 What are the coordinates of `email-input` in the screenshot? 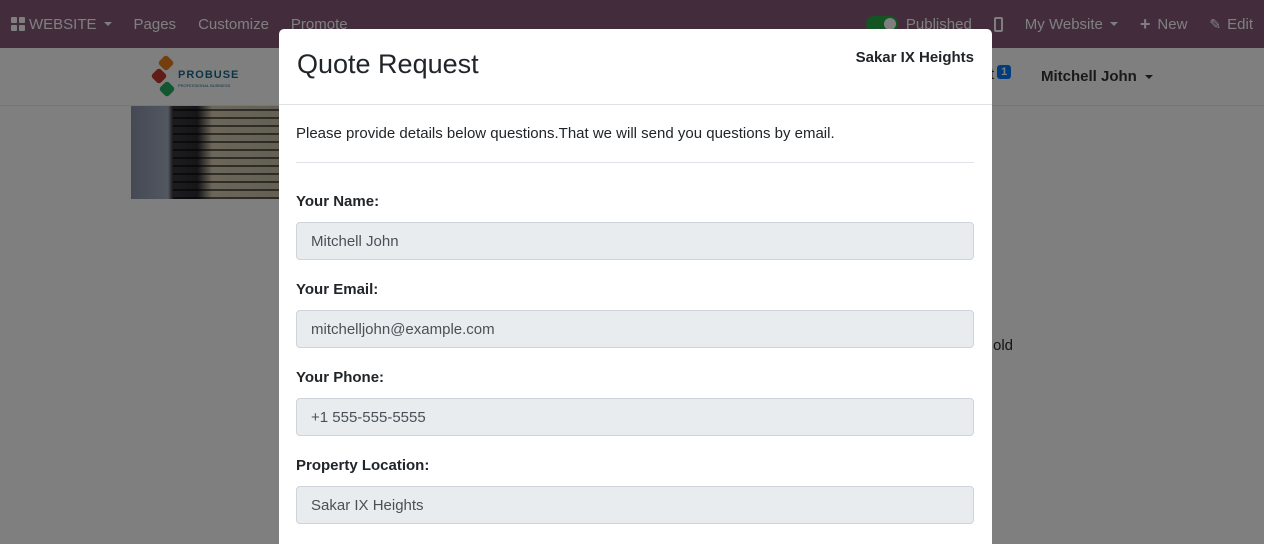 It's located at (635, 329).